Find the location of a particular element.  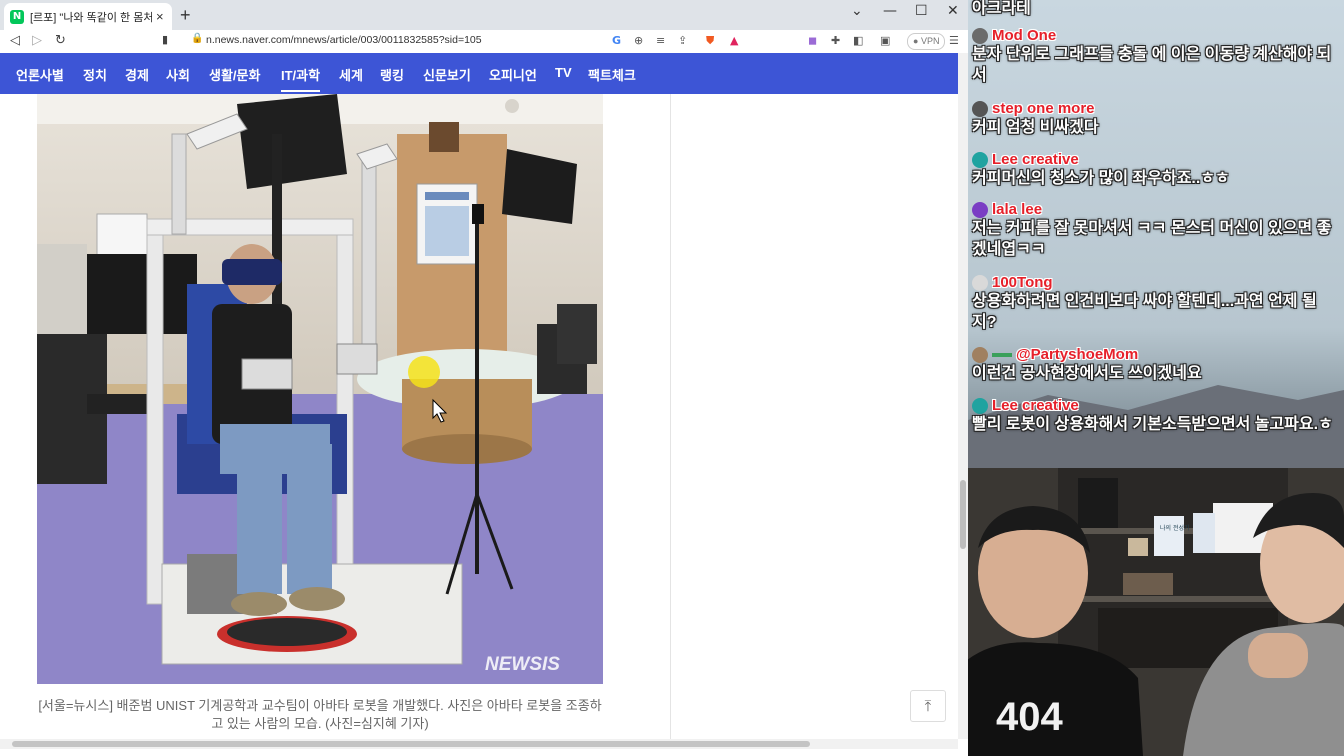

nav-item-world: 세계 is located at coordinates (351, 74).